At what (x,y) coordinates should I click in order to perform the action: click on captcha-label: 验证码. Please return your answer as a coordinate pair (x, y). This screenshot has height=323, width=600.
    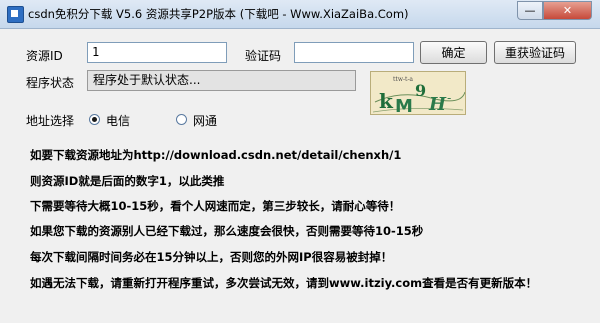
    Looking at the image, I should click on (263, 56).